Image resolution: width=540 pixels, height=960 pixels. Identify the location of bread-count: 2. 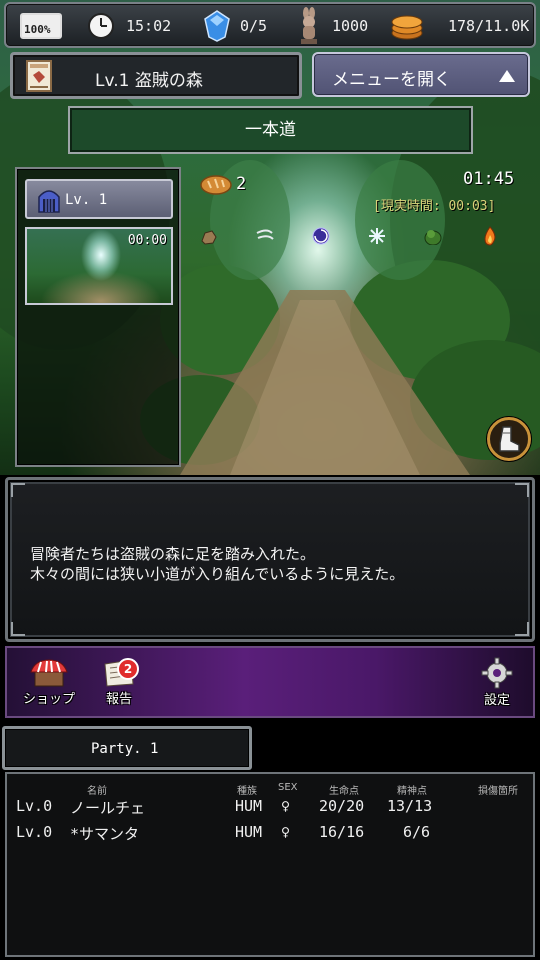
(241, 184).